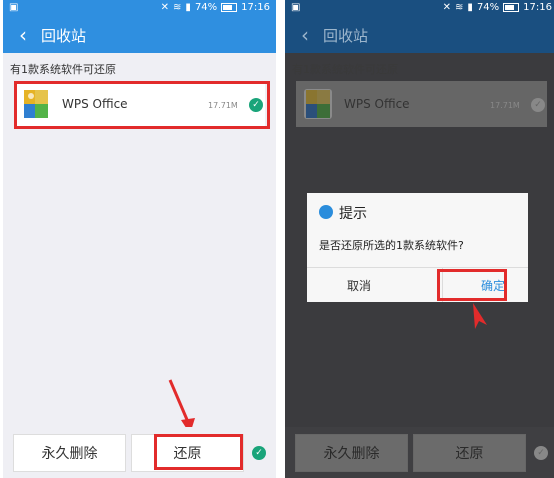 Image resolution: width=554 pixels, height=478 pixels. Describe the element at coordinates (142, 105) in the screenshot. I see `highlight-app-row` at that location.